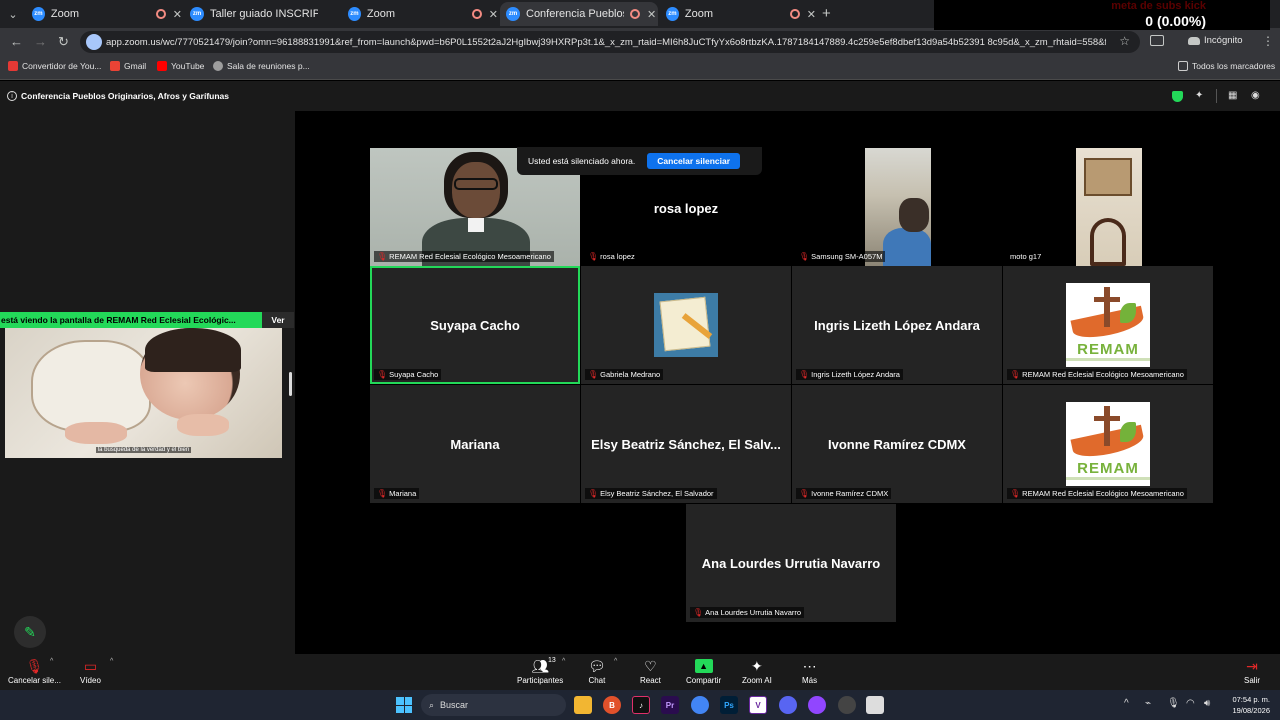 The height and width of the screenshot is (720, 1280). I want to click on wifi-icon: ◠, so click(1190, 703).